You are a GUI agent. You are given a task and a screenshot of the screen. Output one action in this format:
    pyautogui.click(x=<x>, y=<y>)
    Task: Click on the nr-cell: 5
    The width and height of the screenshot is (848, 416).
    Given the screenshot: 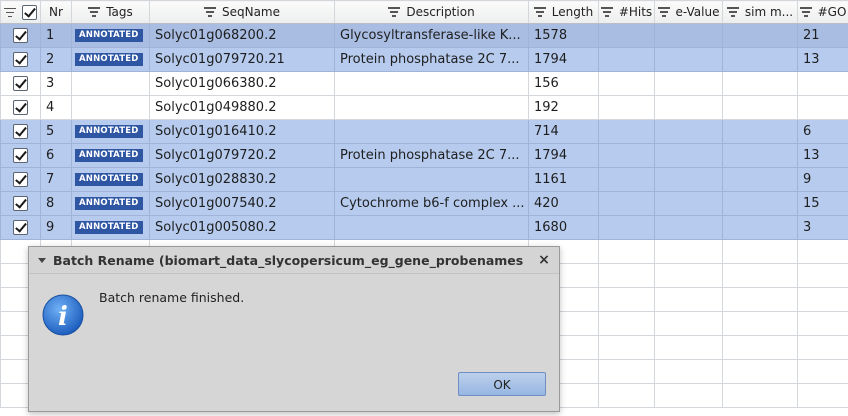 What is the action you would take?
    pyautogui.click(x=56, y=131)
    